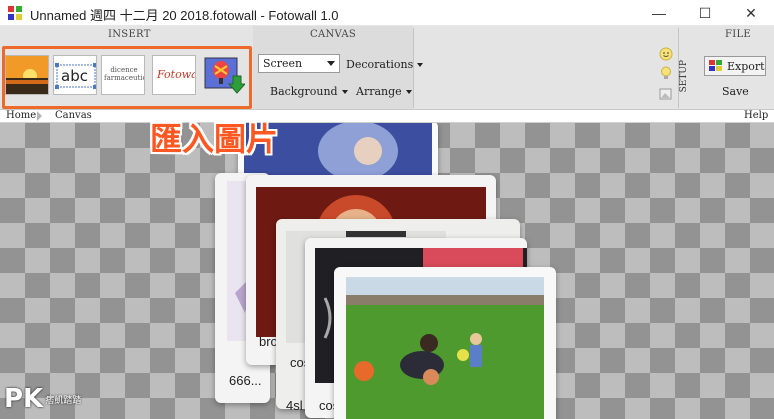 This screenshot has width=774, height=419. Describe the element at coordinates (333, 34) in the screenshot. I see `canvas-section-label: CANVAS` at that location.